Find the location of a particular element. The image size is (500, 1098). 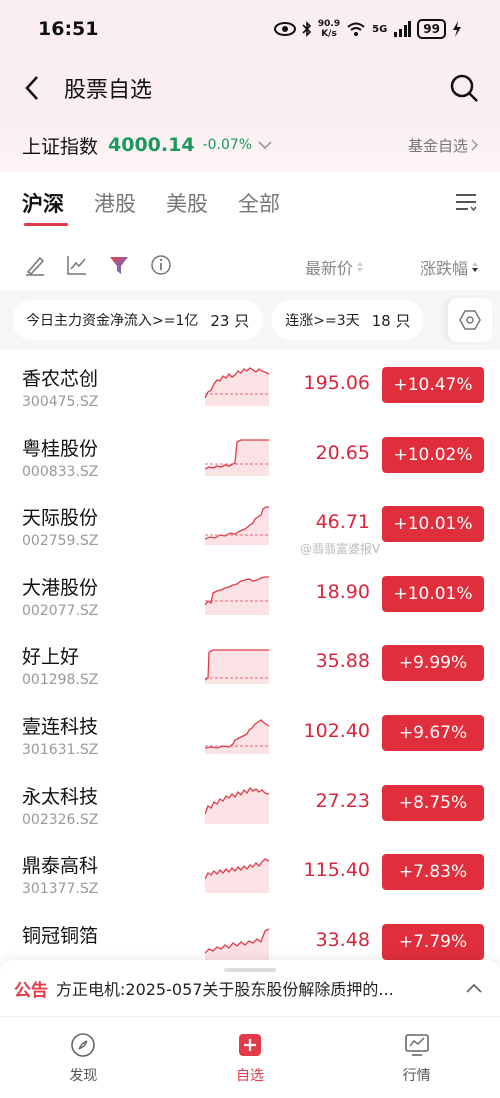

drag-handle is located at coordinates (250, 970).